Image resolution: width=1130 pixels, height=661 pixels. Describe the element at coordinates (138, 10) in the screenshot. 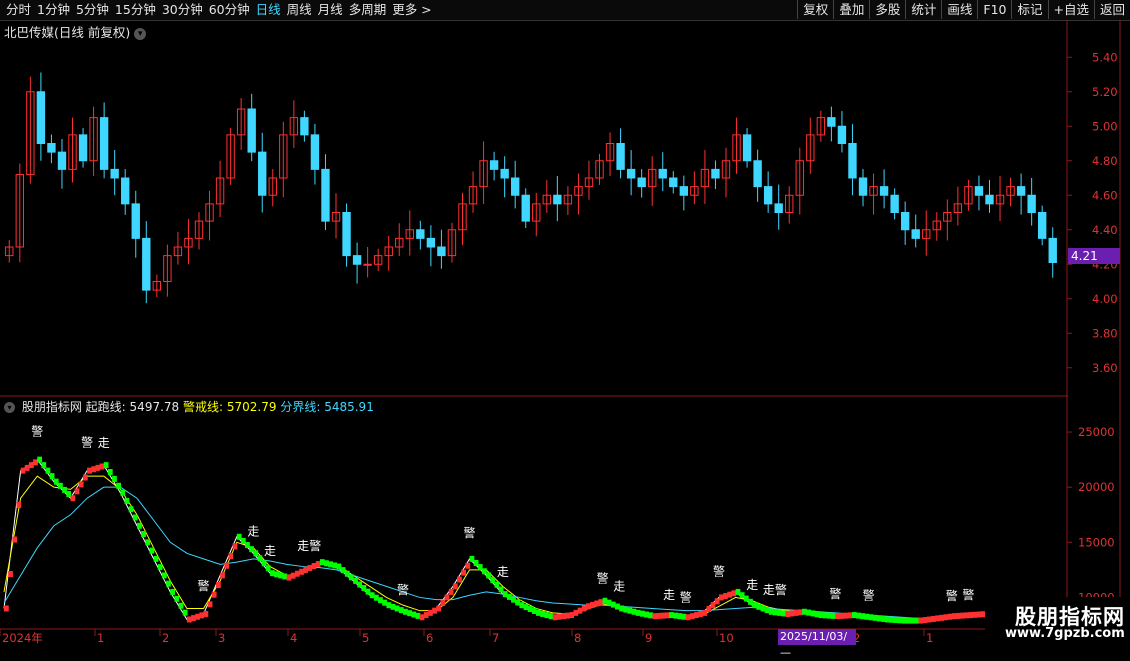

I see `tab-period-3: 15分钟` at that location.